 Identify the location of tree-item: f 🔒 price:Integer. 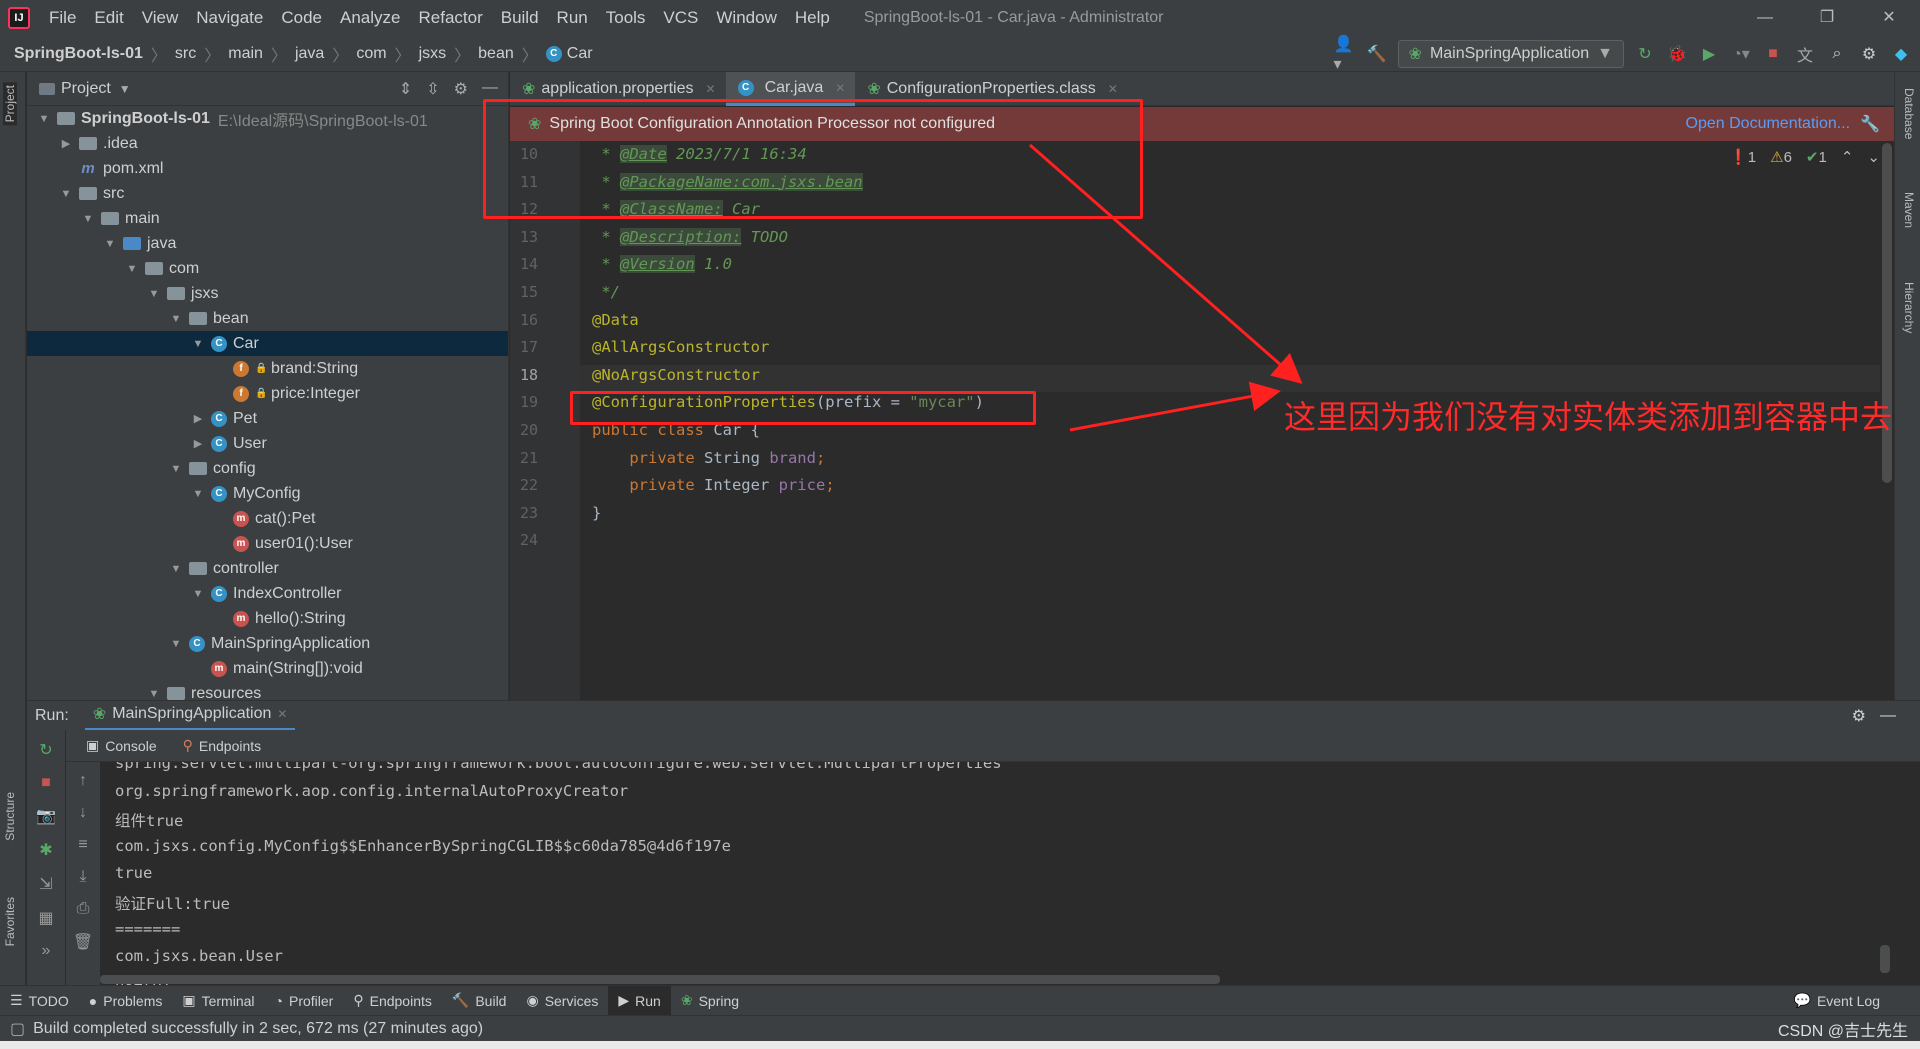
(267, 393).